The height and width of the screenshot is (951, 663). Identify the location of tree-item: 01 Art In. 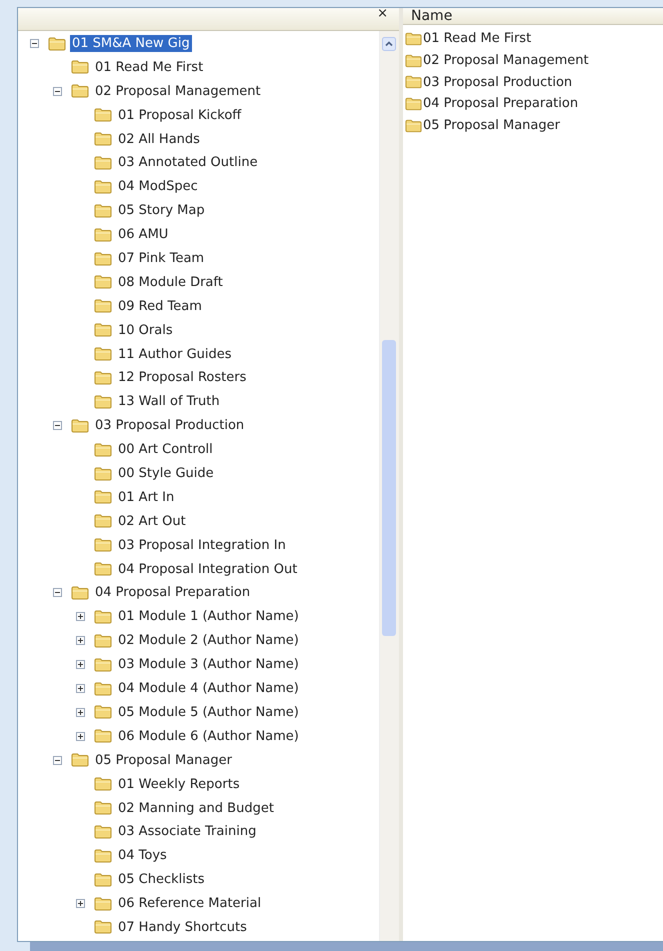
(146, 497).